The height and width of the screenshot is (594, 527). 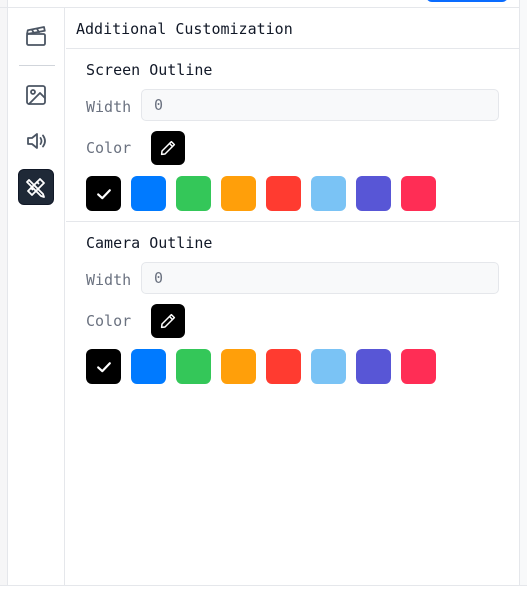 What do you see at coordinates (523, 297) in the screenshot?
I see `right-edge` at bounding box center [523, 297].